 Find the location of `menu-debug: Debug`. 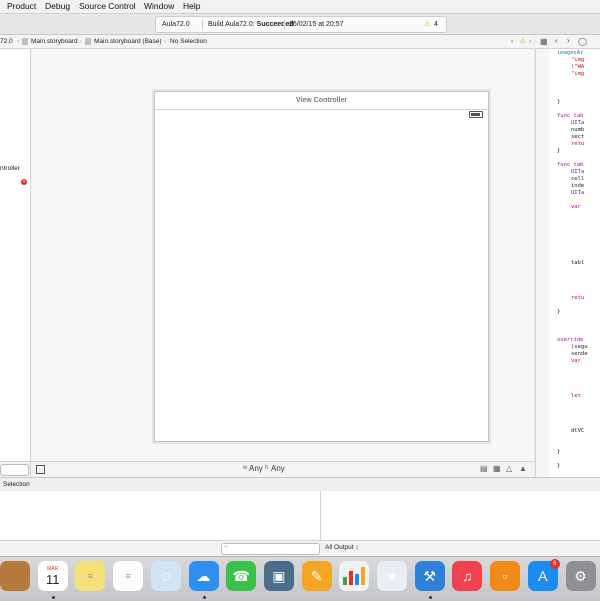

menu-debug: Debug is located at coordinates (57, 6).